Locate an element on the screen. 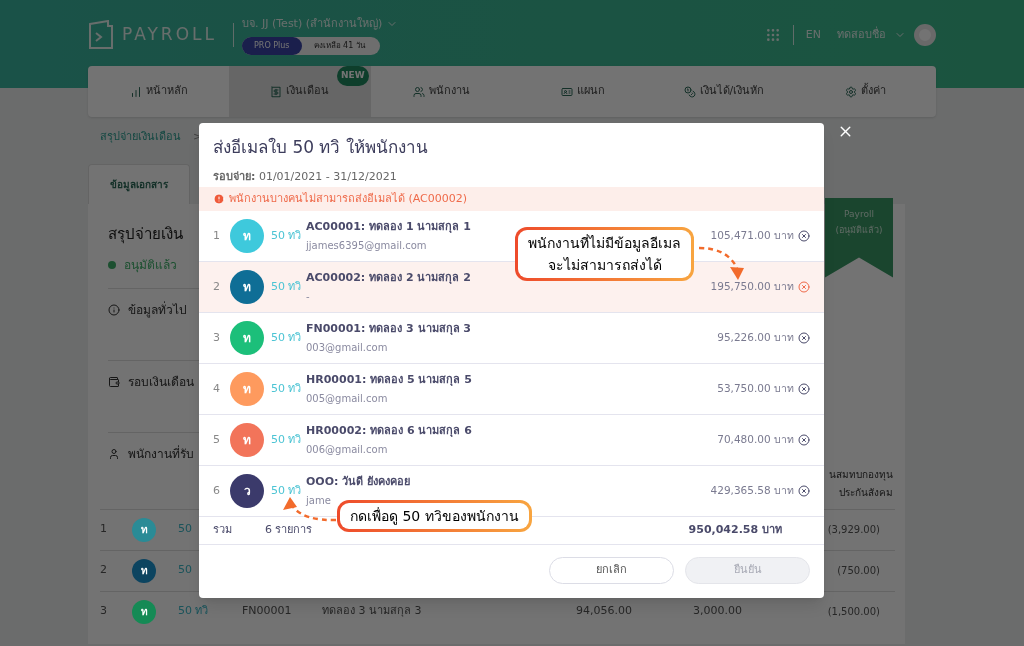  nav-tab: หน้าหลัก is located at coordinates (159, 91).